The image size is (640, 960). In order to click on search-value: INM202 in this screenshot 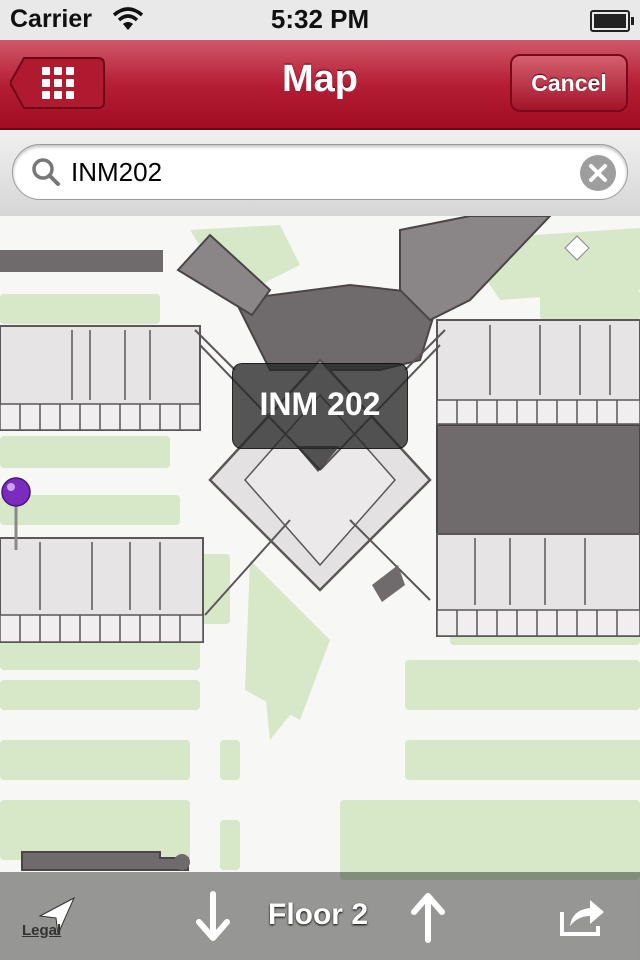, I will do `click(117, 172)`.